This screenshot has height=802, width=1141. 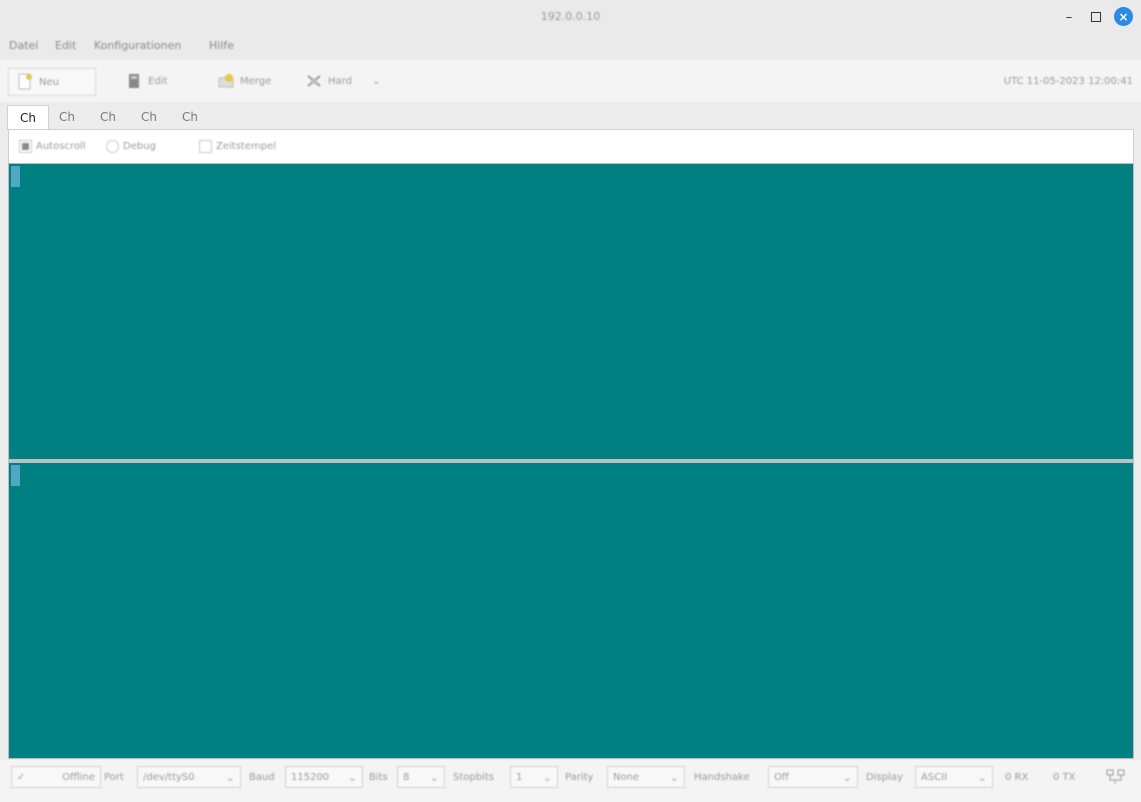 What do you see at coordinates (112, 146) in the screenshot?
I see `radio-icon` at bounding box center [112, 146].